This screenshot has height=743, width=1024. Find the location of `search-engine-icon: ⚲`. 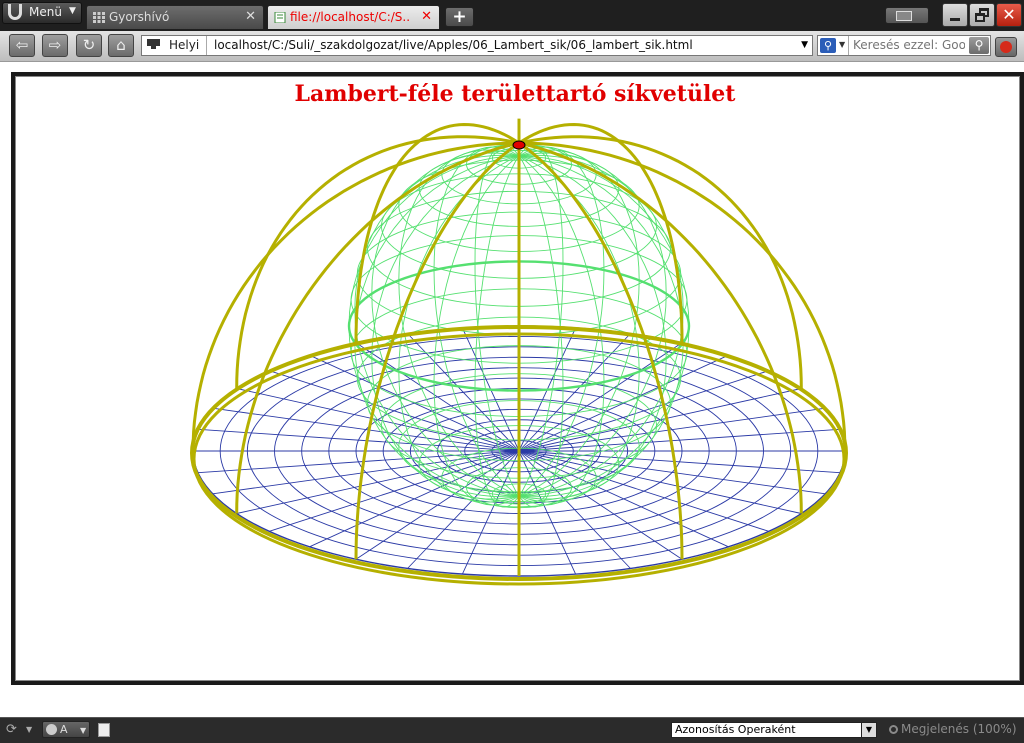

search-engine-icon: ⚲ is located at coordinates (828, 45).